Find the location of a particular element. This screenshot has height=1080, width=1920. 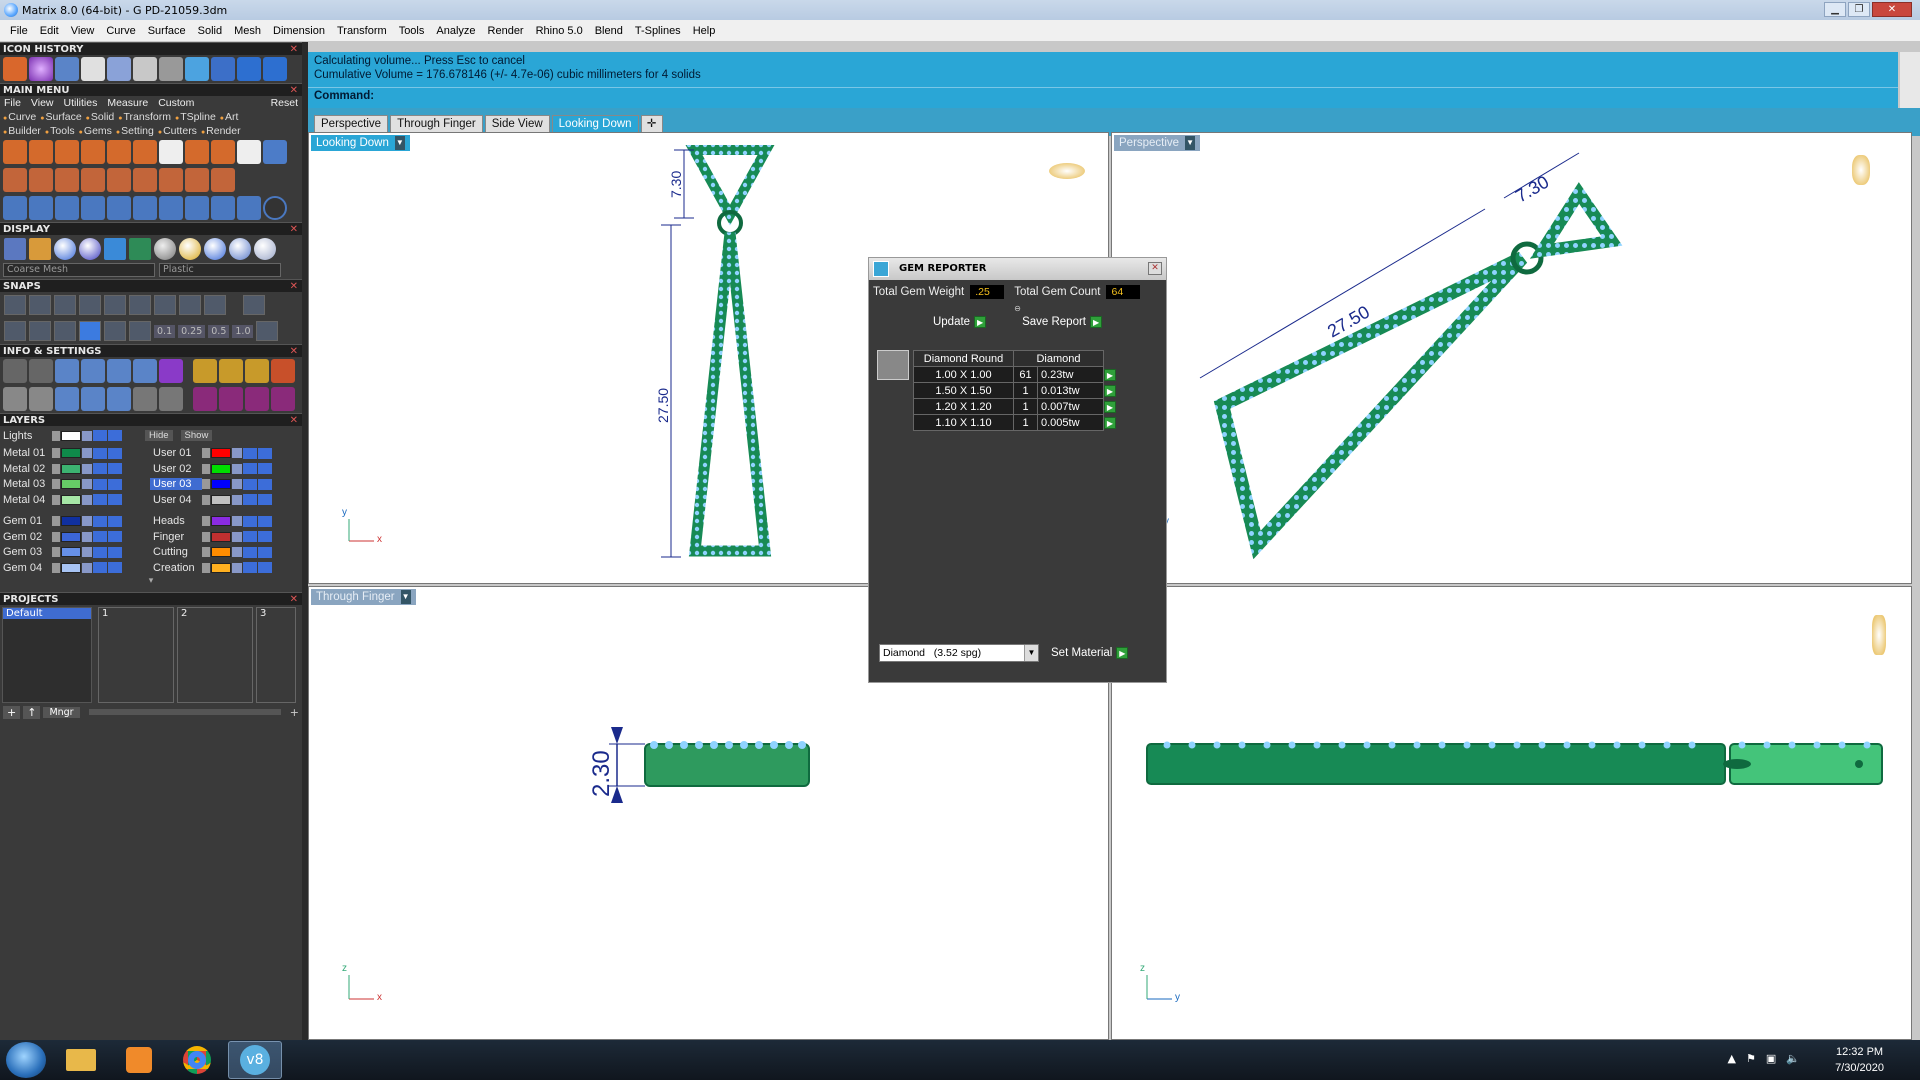

media-player-icon is located at coordinates (139, 1060).